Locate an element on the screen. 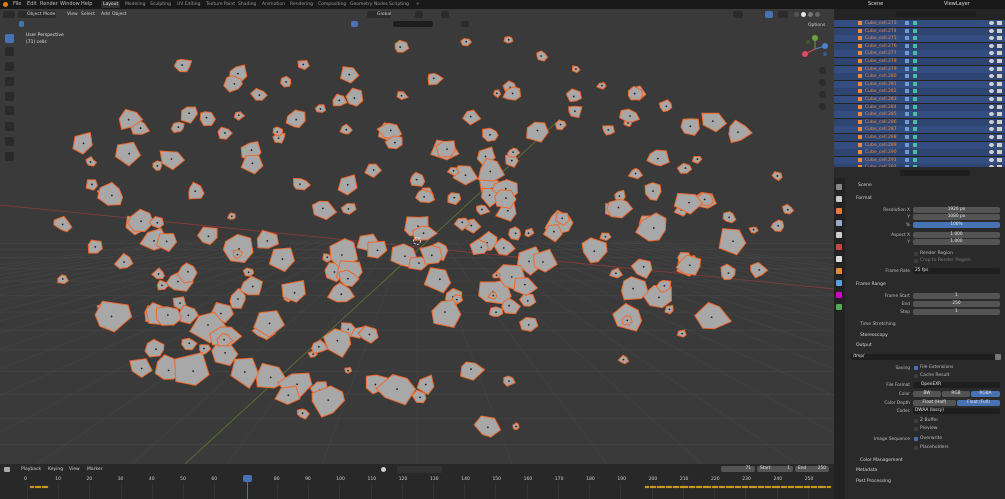 This screenshot has width=1005, height=499. object-mode-dropdown: Object Mode is located at coordinates (37, 14).